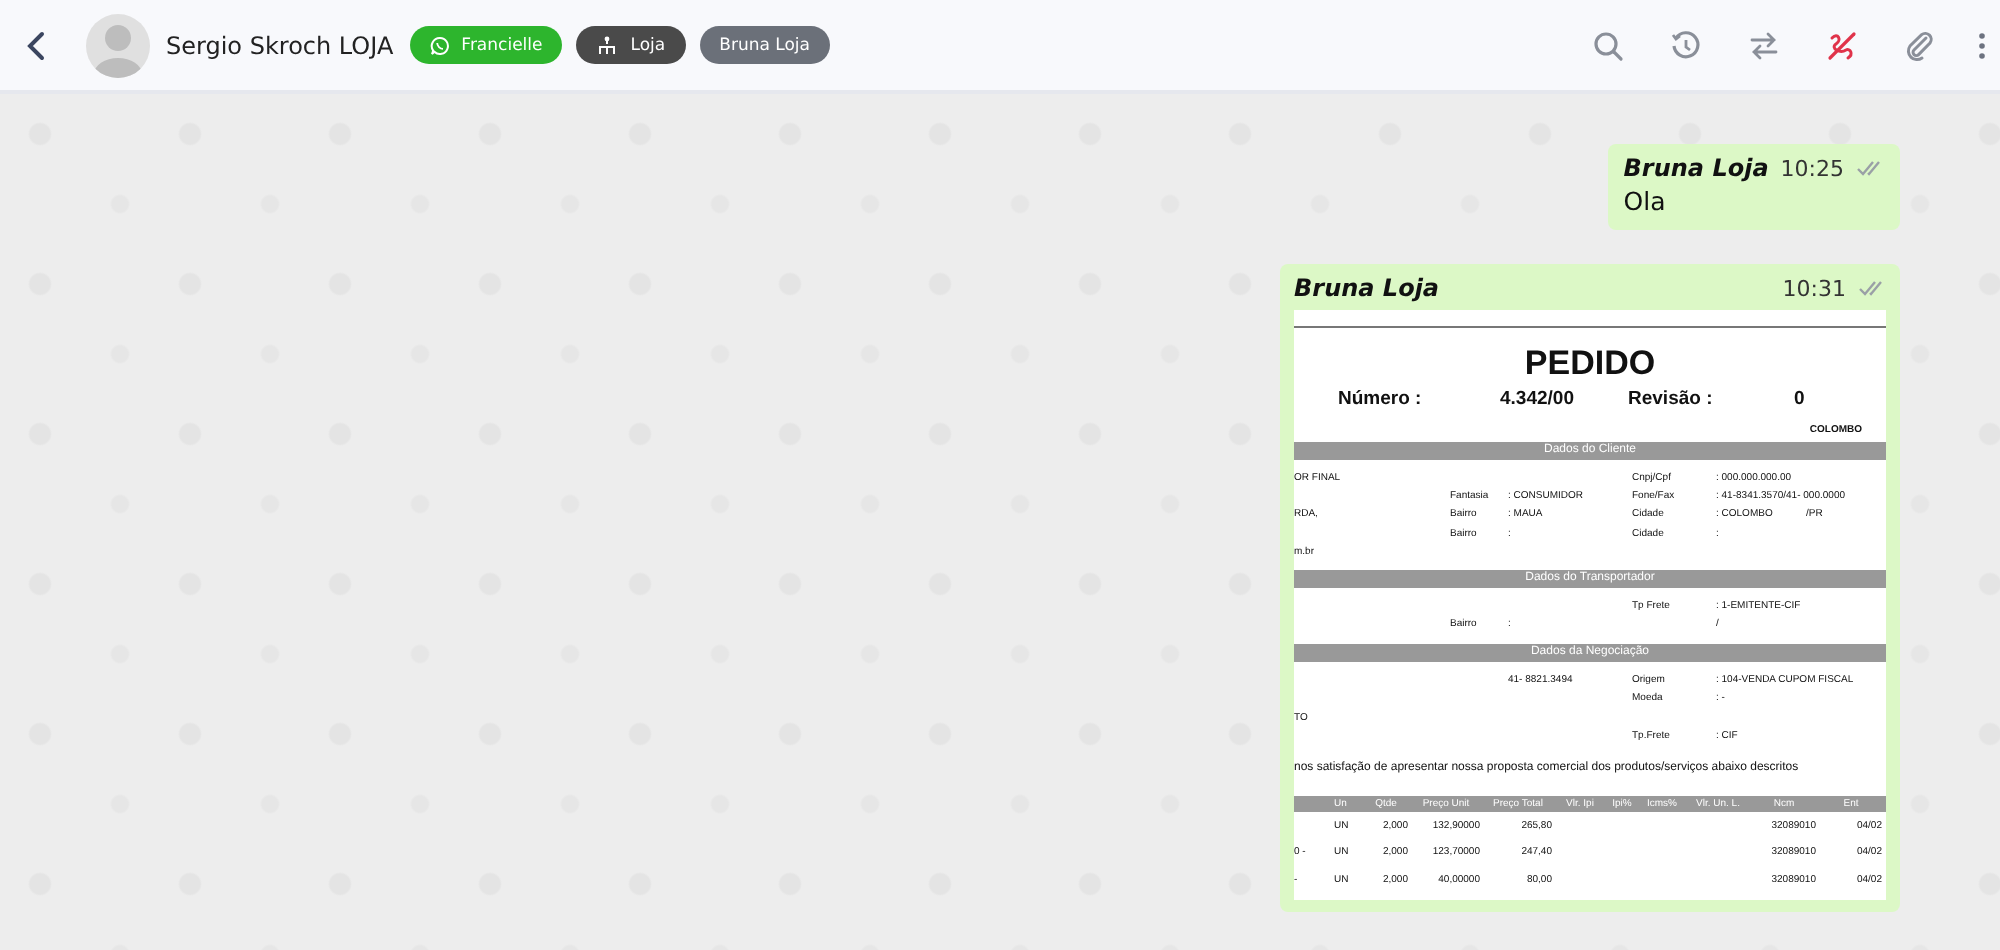 Image resolution: width=2000 pixels, height=950 pixels. What do you see at coordinates (1686, 45) in the screenshot?
I see `history-icon` at bounding box center [1686, 45].